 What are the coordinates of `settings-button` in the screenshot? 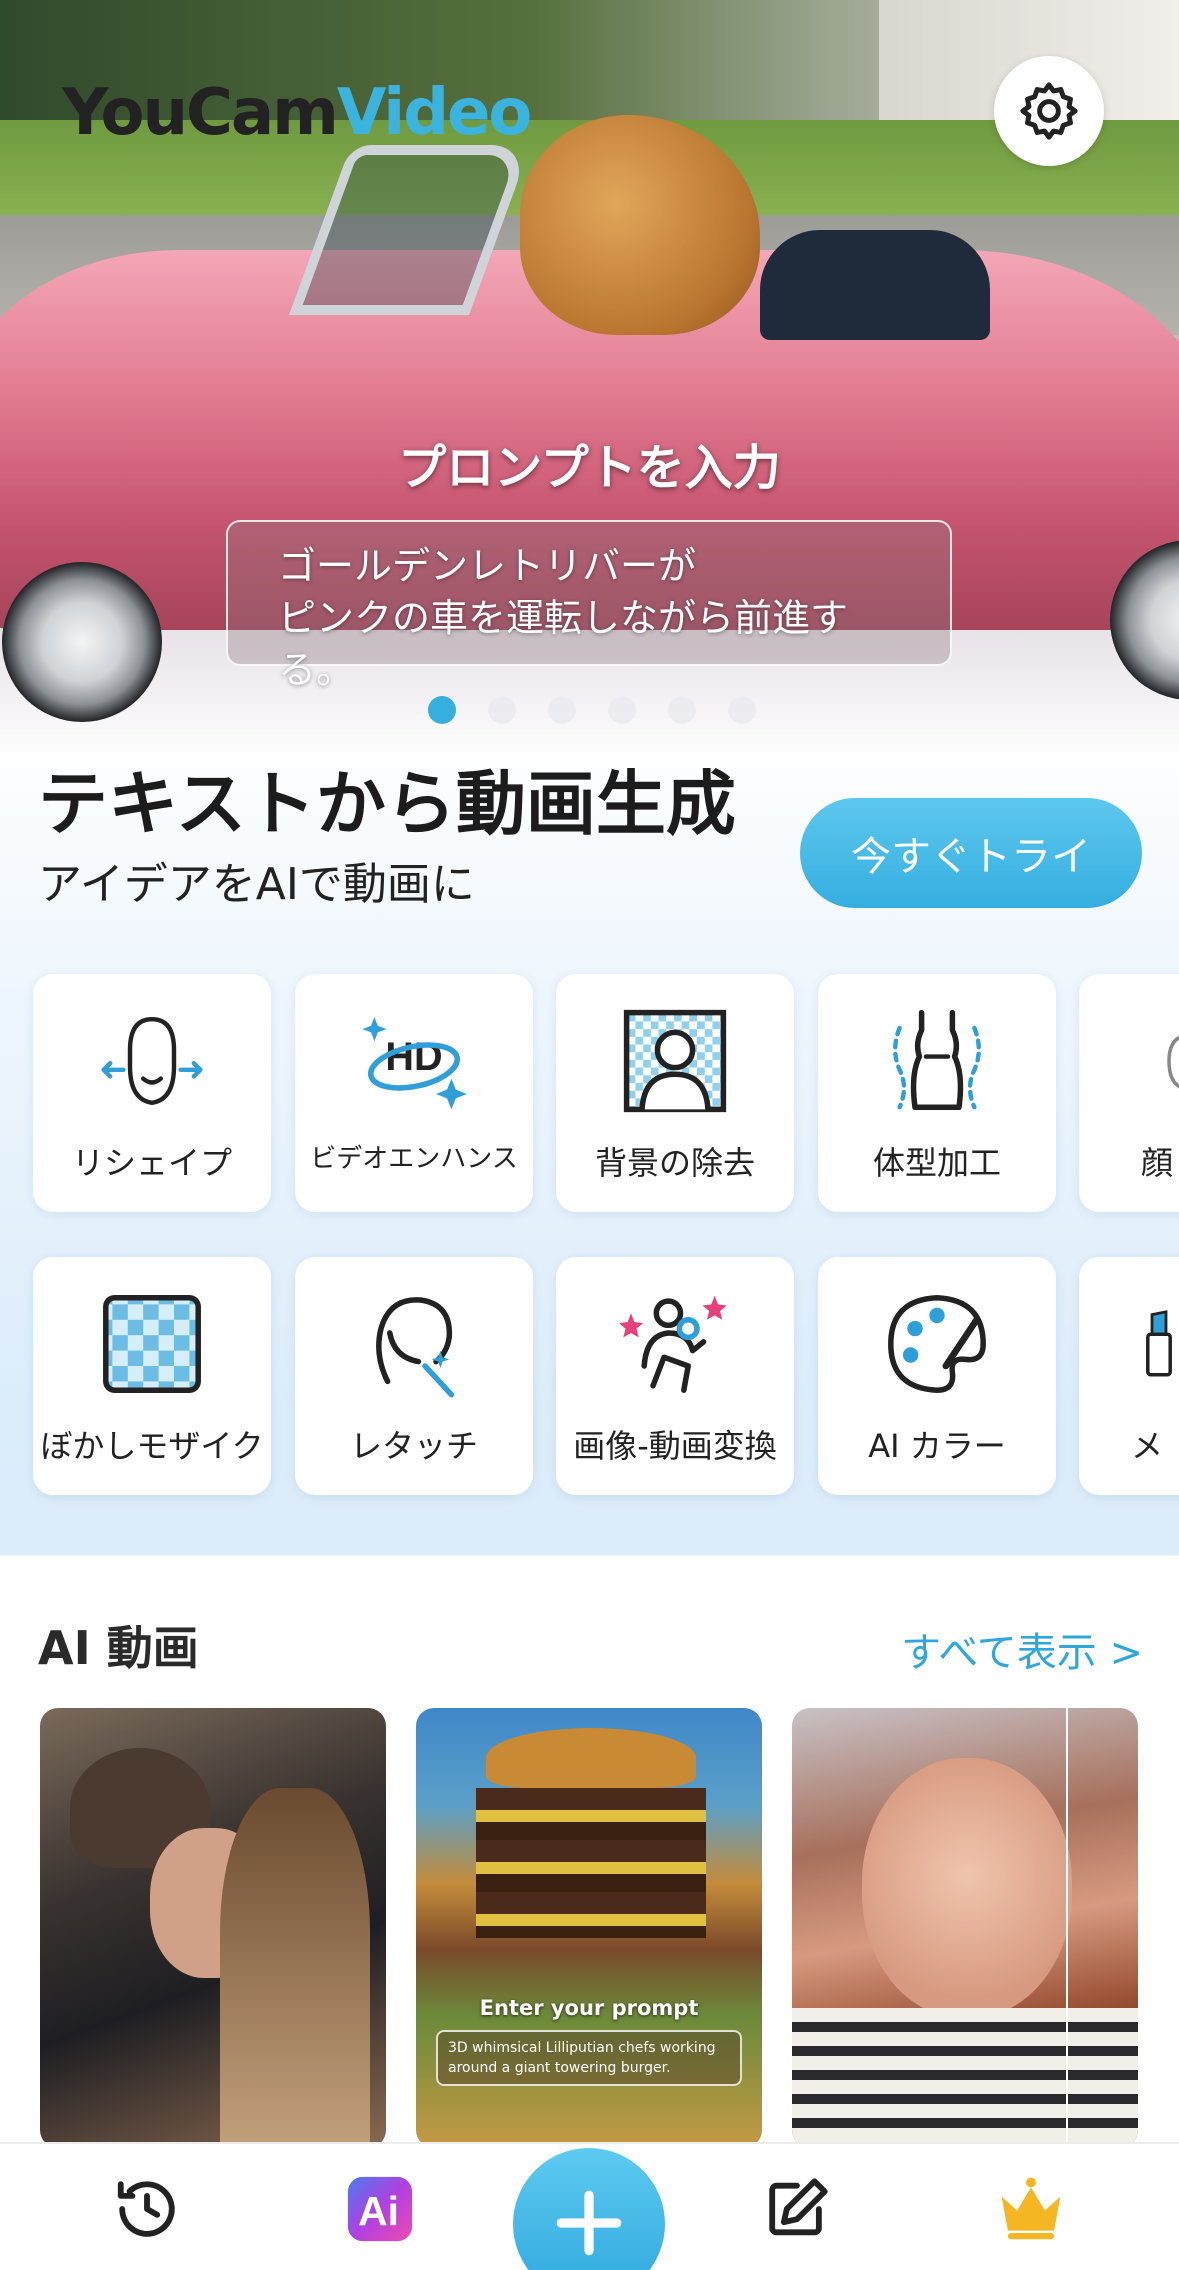 It's located at (1049, 111).